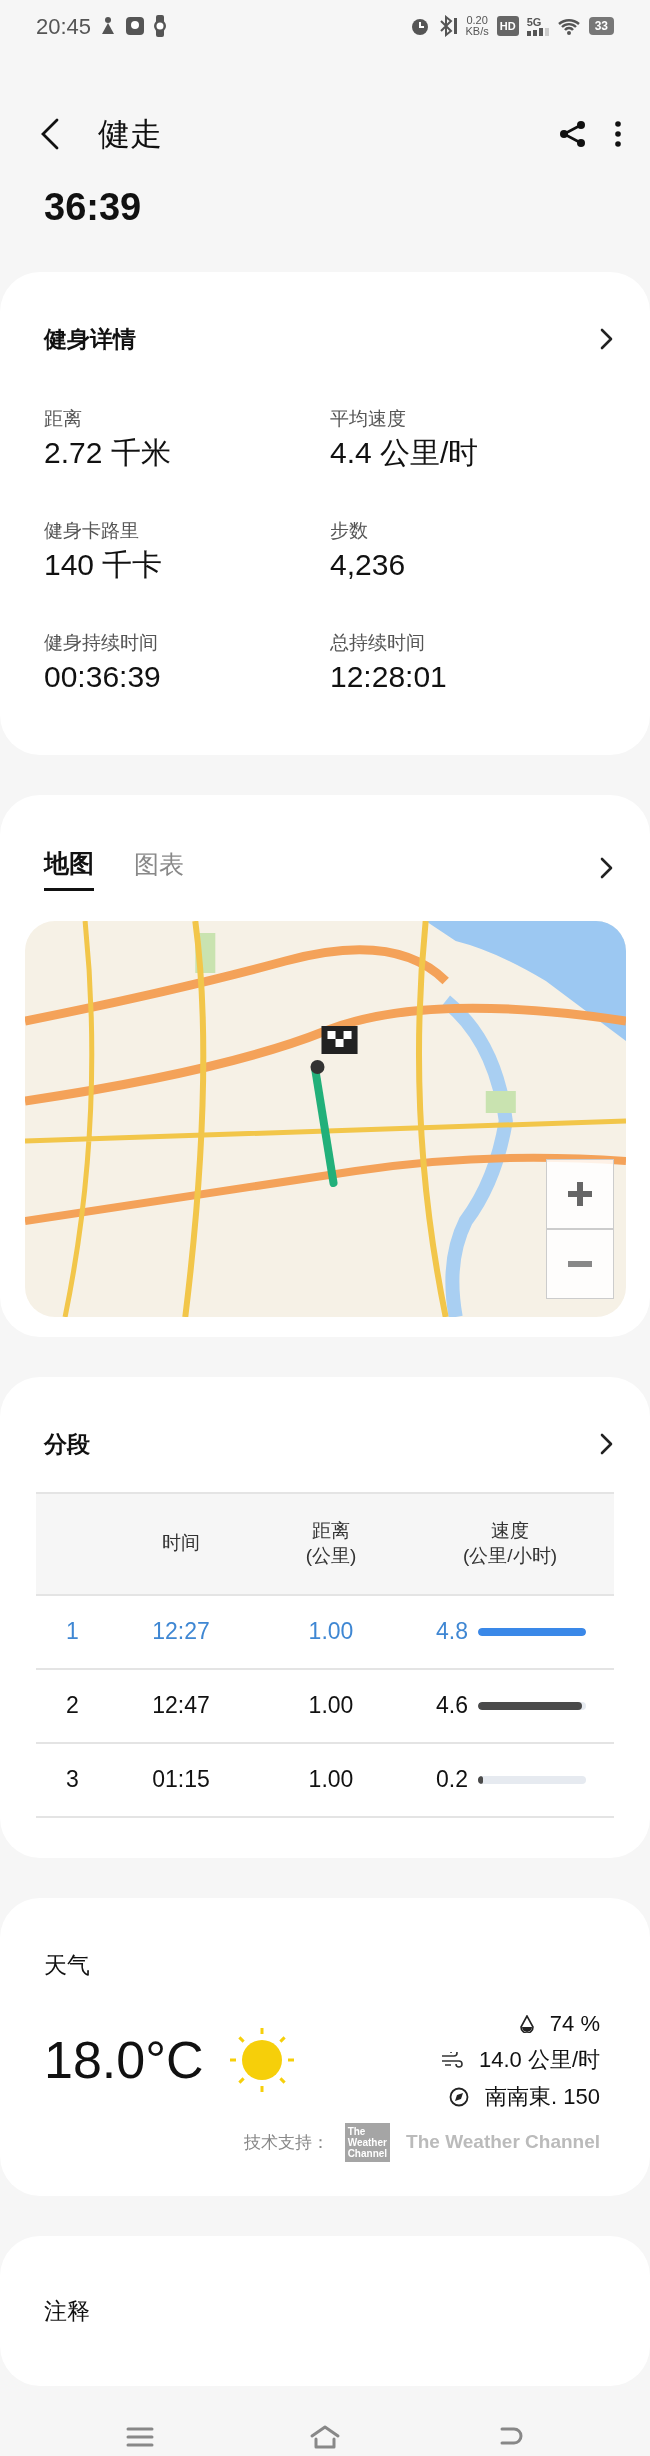 Image resolution: width=650 pixels, height=2456 pixels. What do you see at coordinates (261, 2060) in the screenshot?
I see `sun-icon` at bounding box center [261, 2060].